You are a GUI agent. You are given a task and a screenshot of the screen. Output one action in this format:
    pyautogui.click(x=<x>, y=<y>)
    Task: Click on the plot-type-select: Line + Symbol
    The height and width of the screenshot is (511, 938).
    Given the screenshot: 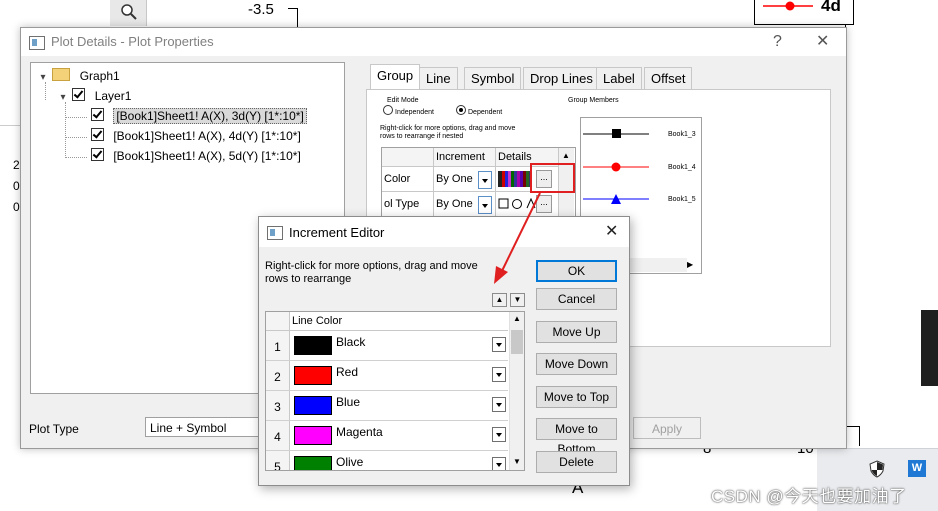 What is the action you would take?
    pyautogui.click(x=202, y=427)
    